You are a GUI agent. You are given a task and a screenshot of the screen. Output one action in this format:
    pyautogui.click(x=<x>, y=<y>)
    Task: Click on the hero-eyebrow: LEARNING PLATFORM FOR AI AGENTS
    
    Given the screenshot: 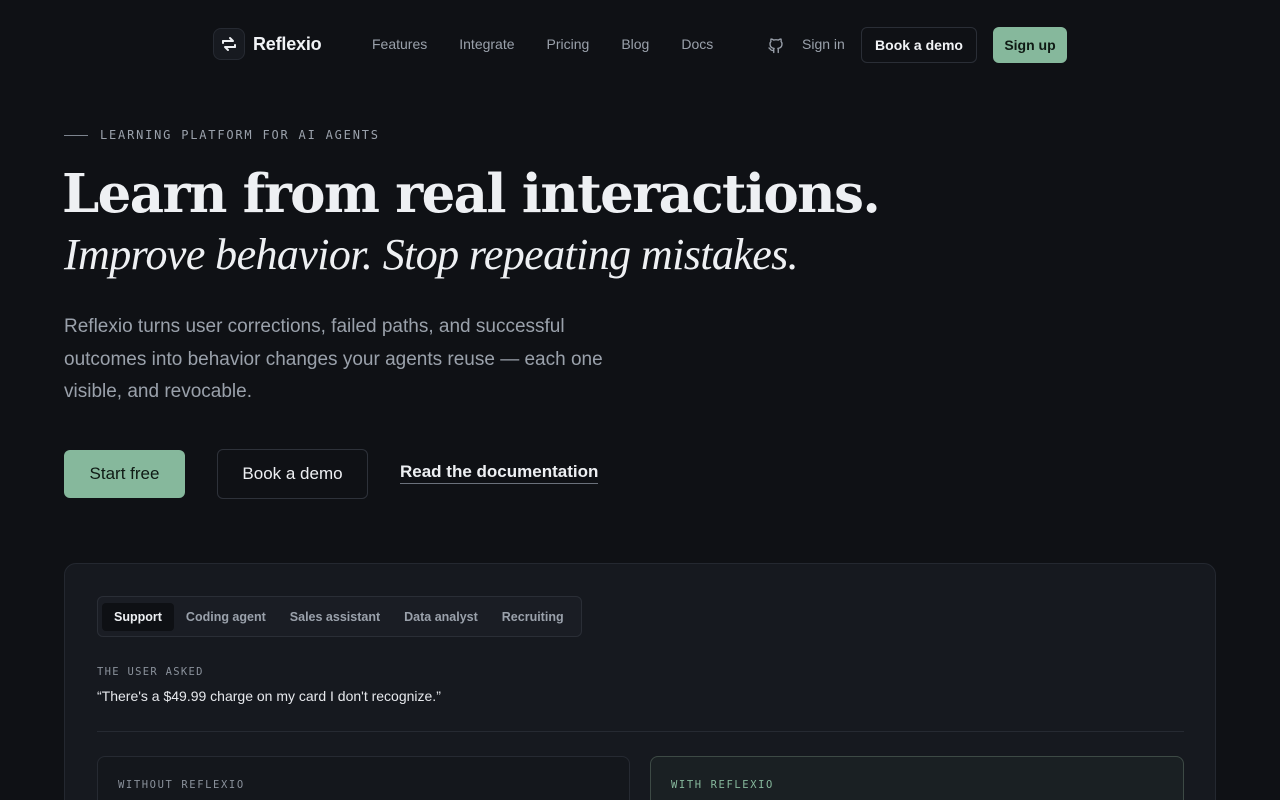 What is the action you would take?
    pyautogui.click(x=222, y=135)
    